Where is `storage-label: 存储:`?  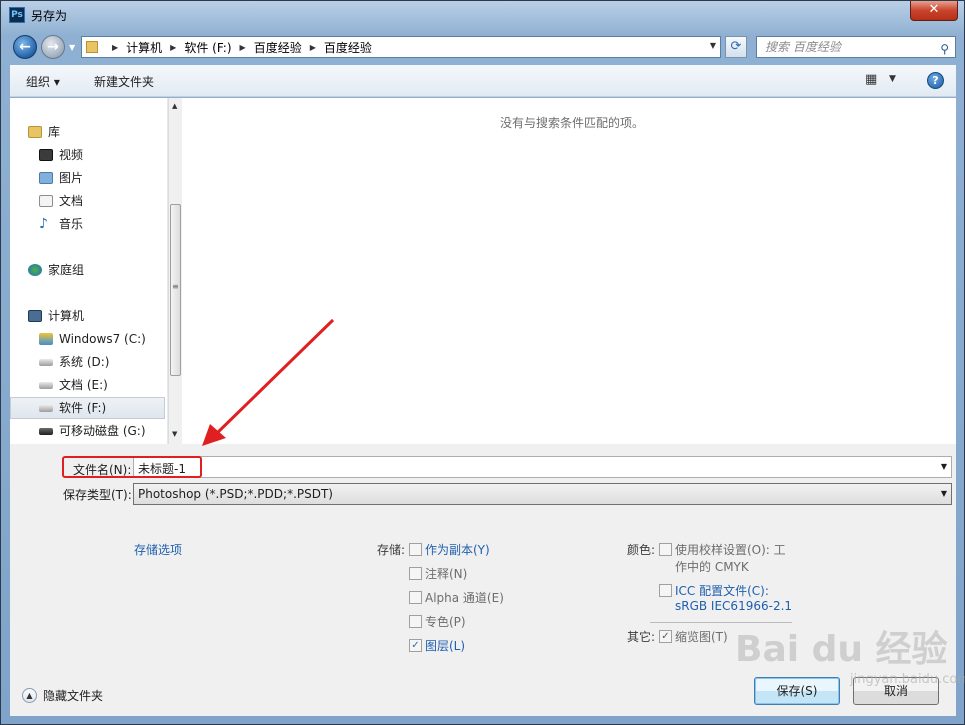
storage-label: 存储: is located at coordinates (391, 550).